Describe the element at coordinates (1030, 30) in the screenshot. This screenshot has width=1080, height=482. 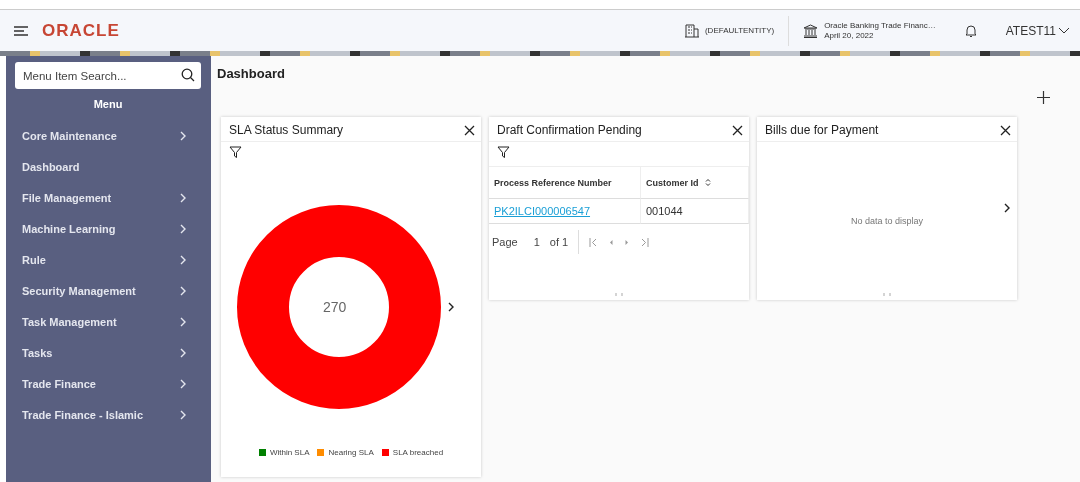
I see `user-menu: ATEST11` at that location.